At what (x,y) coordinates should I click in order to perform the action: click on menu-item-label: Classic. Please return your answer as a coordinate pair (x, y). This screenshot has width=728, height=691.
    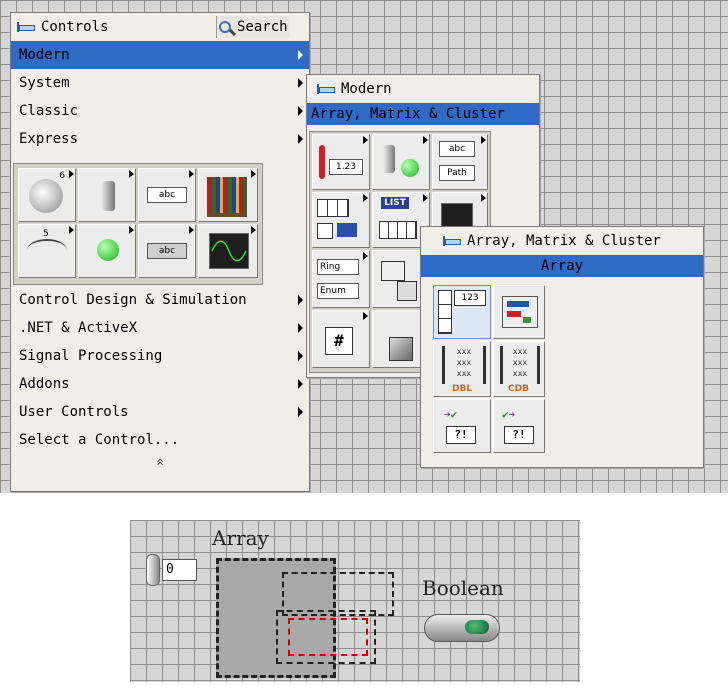
    Looking at the image, I should click on (49, 111).